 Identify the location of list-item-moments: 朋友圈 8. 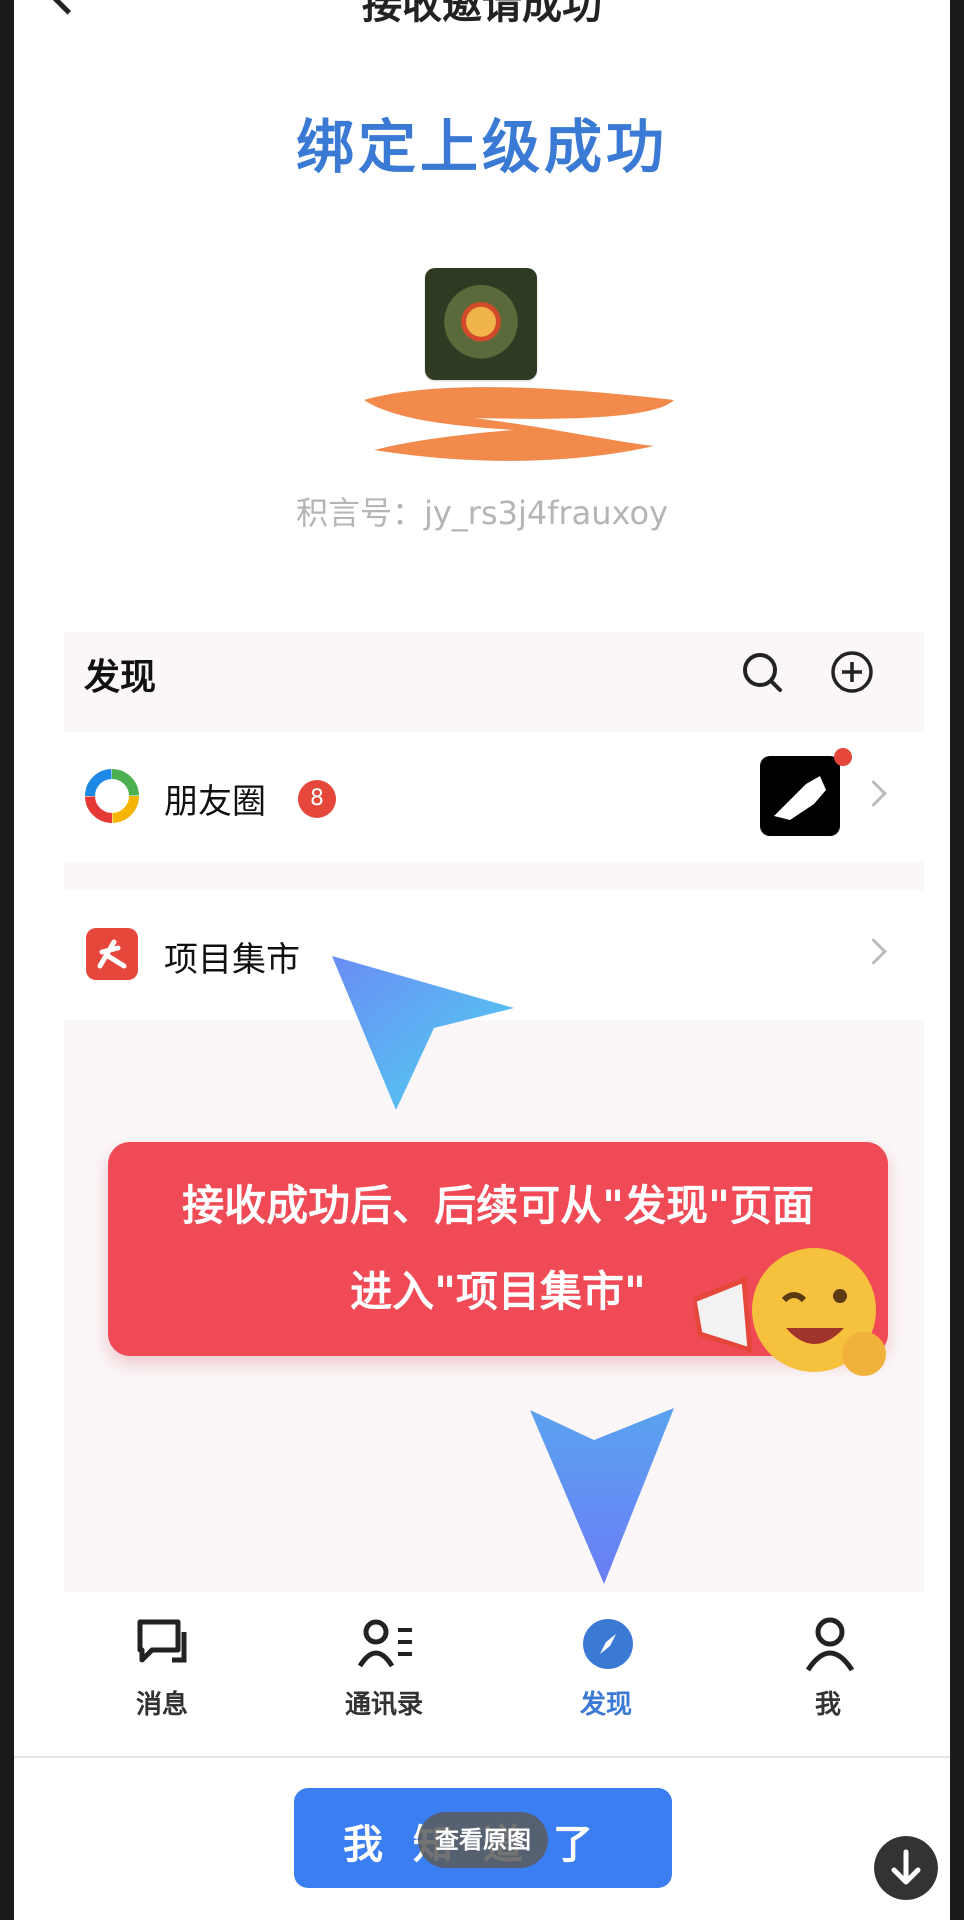
(494, 797).